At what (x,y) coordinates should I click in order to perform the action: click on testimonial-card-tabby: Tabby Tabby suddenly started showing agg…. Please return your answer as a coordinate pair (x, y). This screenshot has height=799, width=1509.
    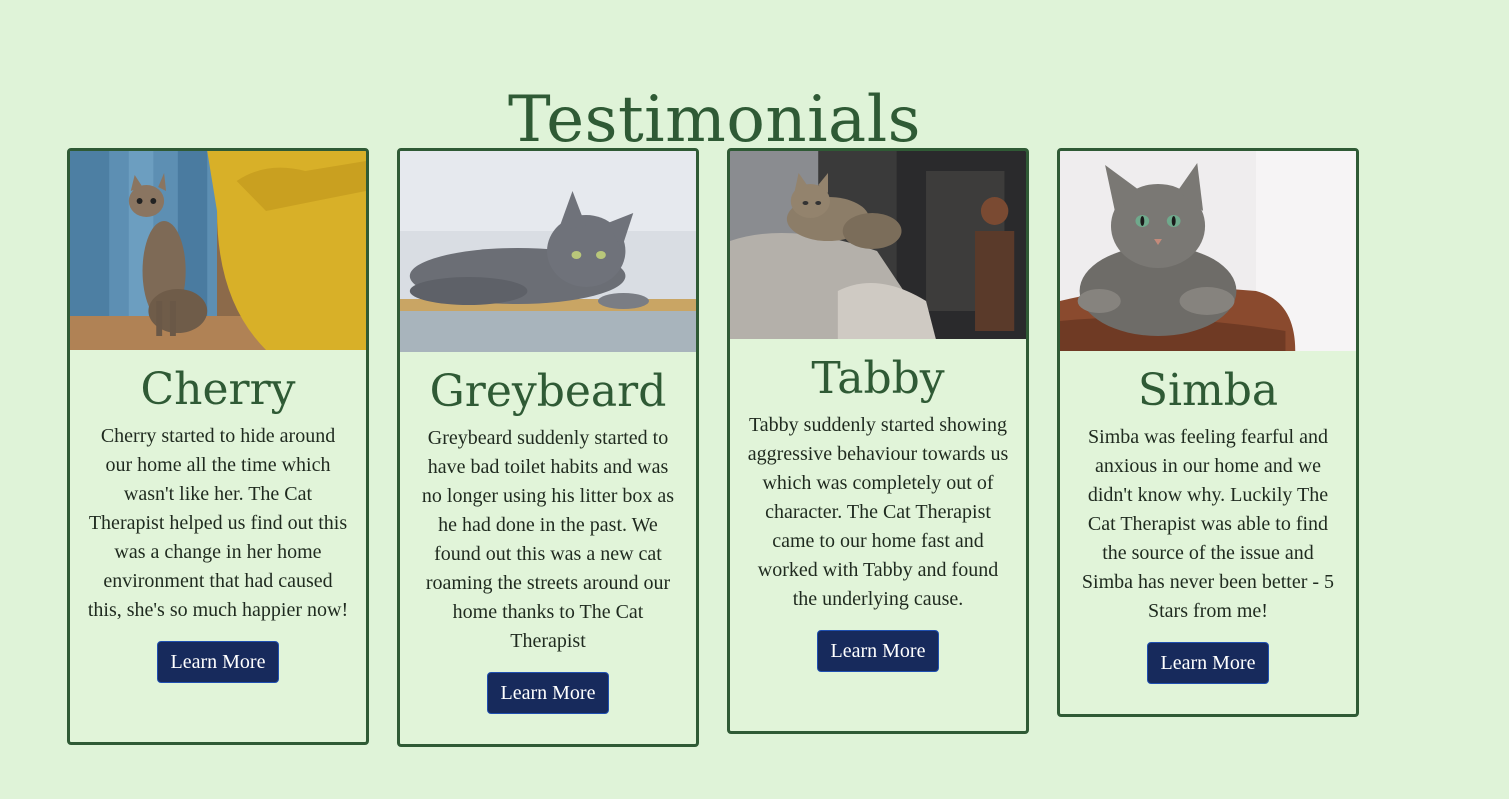
    Looking at the image, I should click on (878, 441).